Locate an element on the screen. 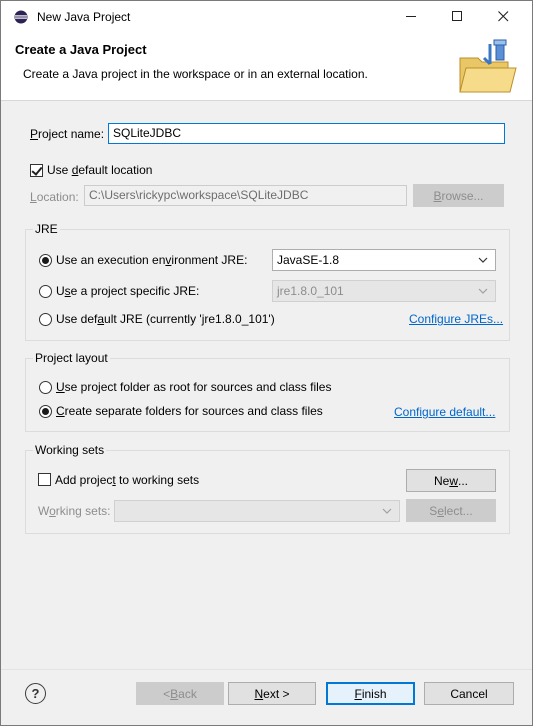 Image resolution: width=533 pixels, height=726 pixels. working-sets-select is located at coordinates (257, 511).